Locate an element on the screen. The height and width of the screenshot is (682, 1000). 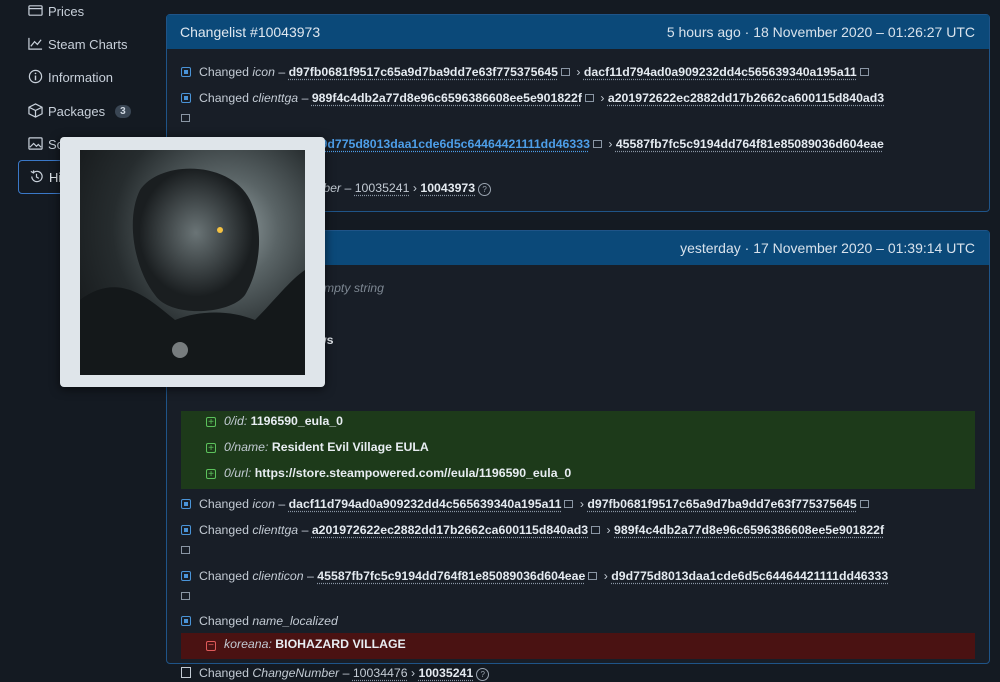
removed-icon: − is located at coordinates (211, 646).